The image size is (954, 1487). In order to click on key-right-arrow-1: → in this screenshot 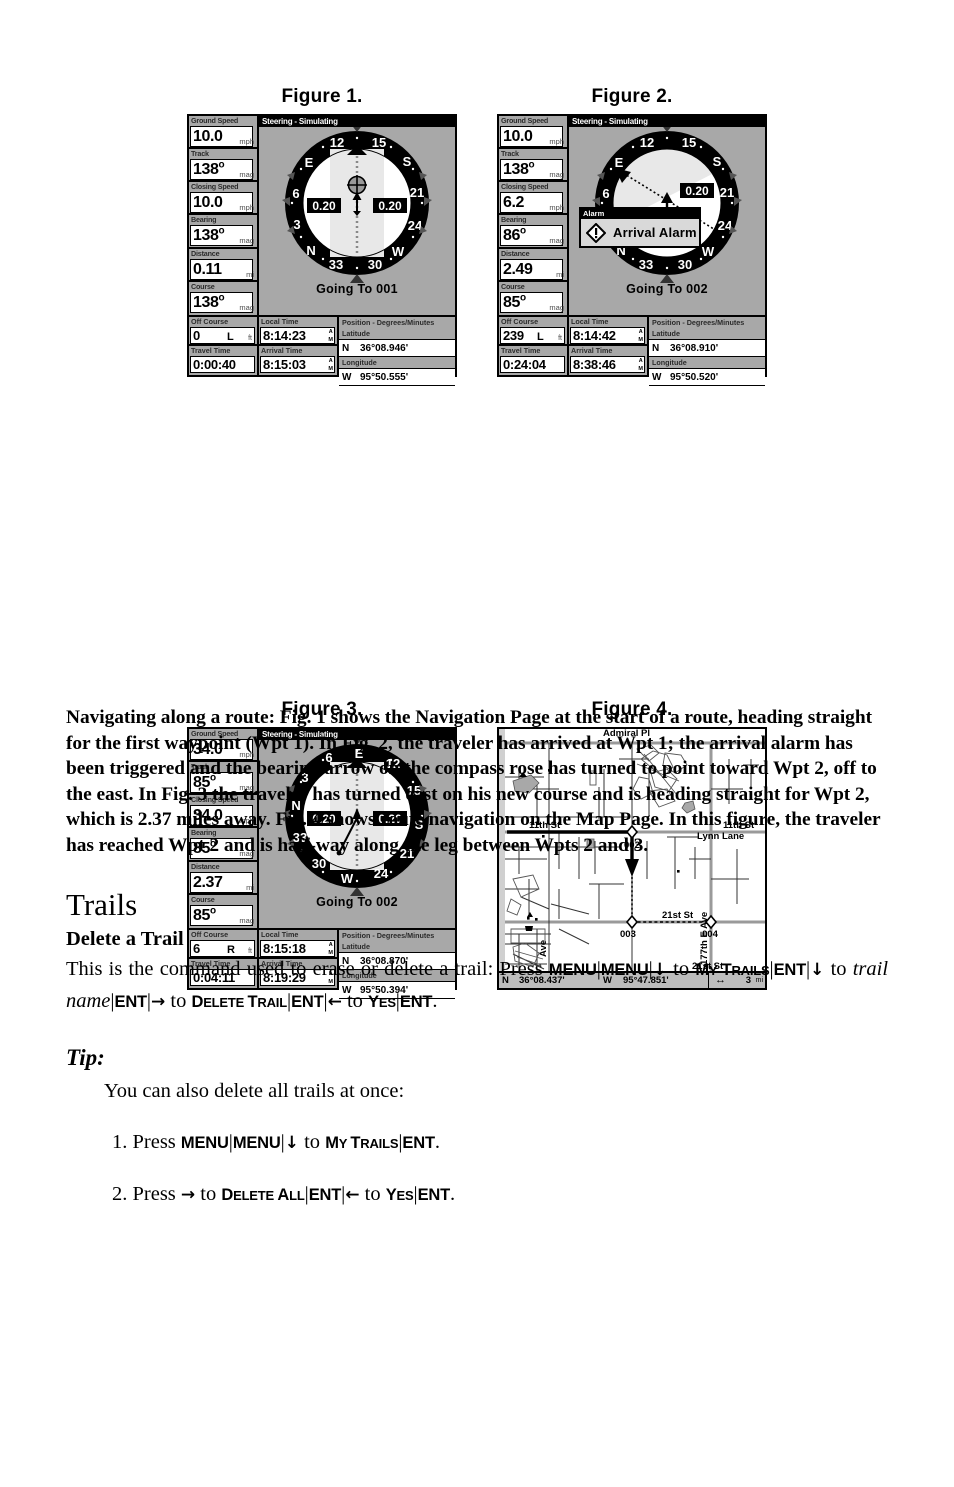, I will do `click(158, 1002)`.